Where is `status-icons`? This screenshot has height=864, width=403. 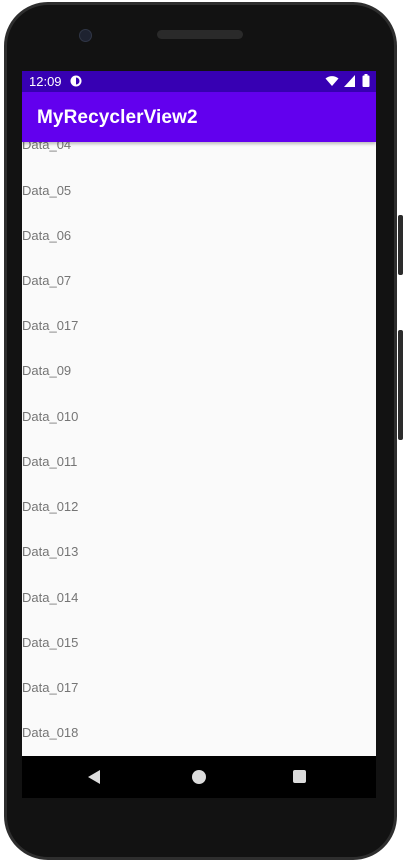 status-icons is located at coordinates (347, 81).